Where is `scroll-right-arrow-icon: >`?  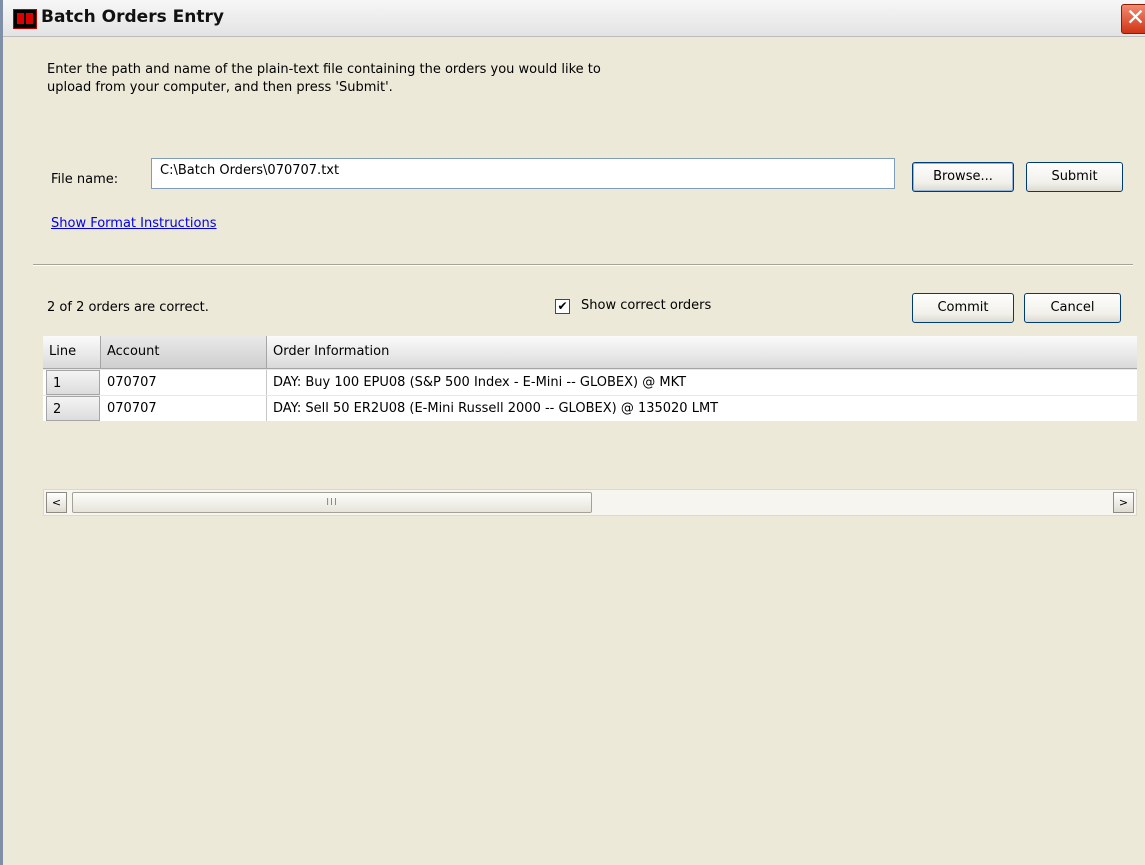 scroll-right-arrow-icon: > is located at coordinates (1123, 502).